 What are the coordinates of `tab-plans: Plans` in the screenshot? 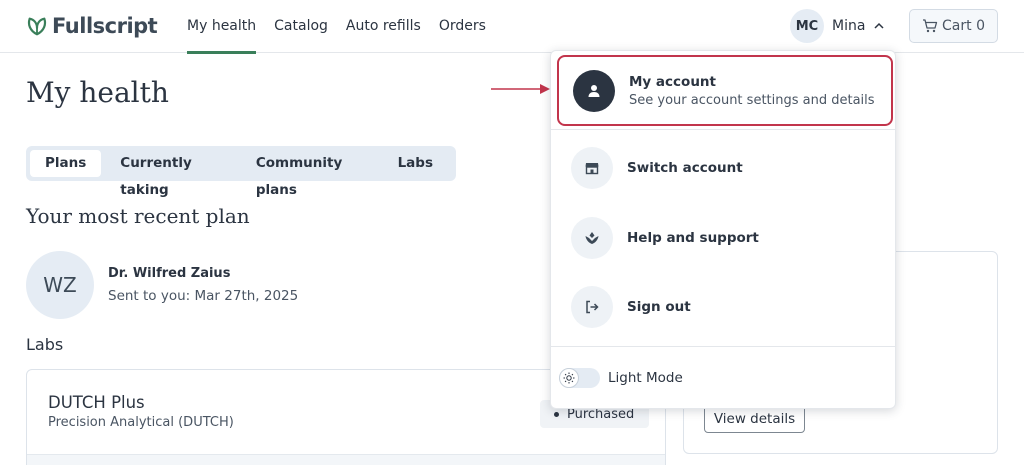 It's located at (66, 163).